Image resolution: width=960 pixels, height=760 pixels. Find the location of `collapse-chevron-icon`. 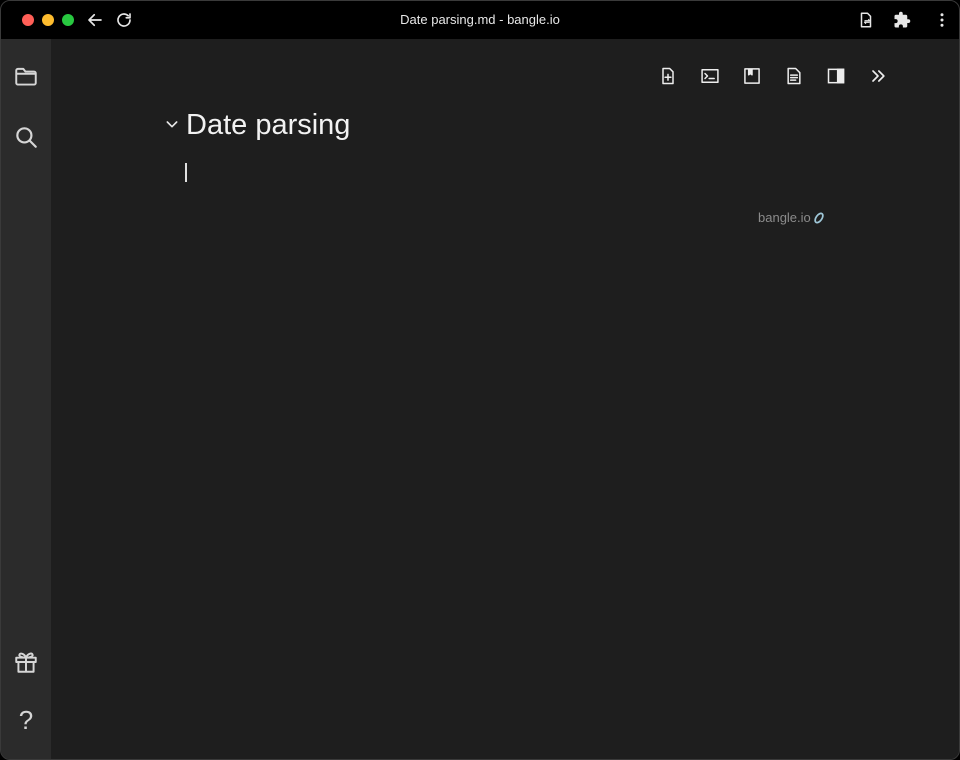

collapse-chevron-icon is located at coordinates (172, 124).